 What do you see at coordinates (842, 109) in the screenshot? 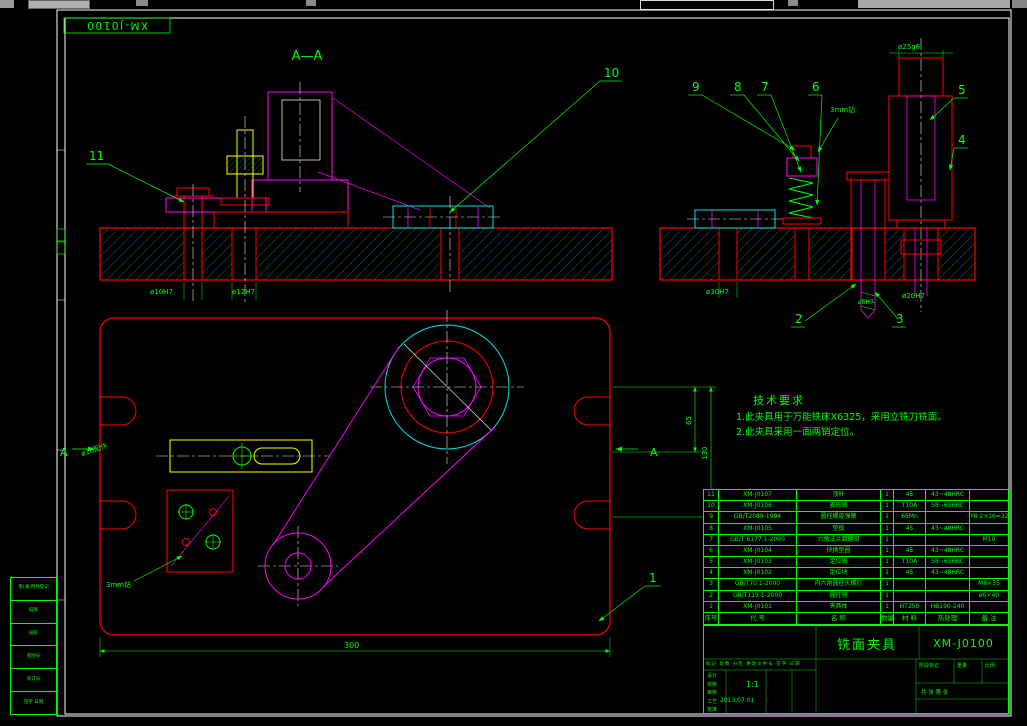
I see `note-drill-a: 3mm钻` at bounding box center [842, 109].